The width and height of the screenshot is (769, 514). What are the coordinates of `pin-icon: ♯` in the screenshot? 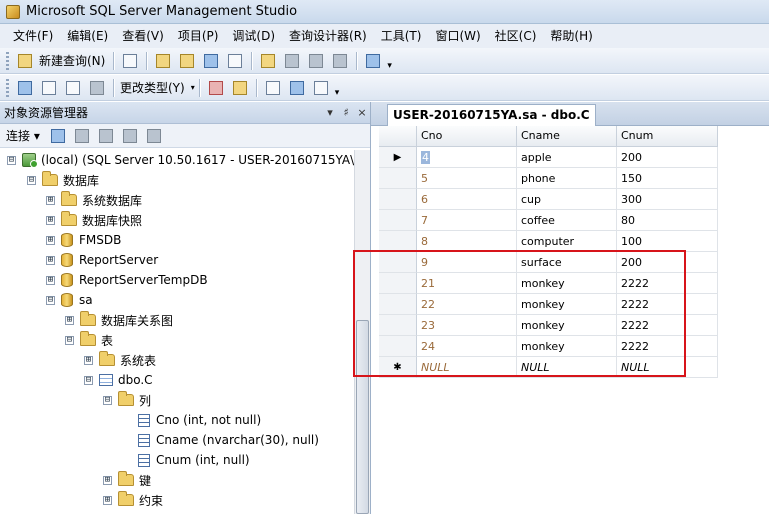 It's located at (346, 112).